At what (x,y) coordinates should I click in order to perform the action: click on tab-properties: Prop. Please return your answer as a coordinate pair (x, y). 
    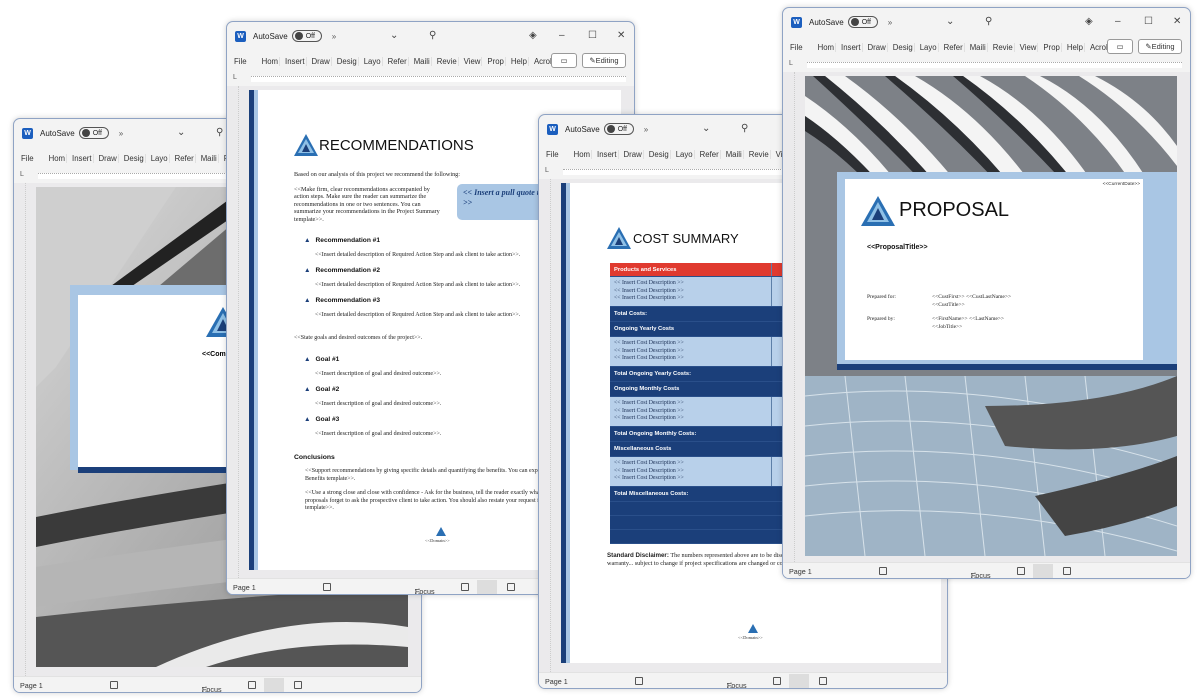
    Looking at the image, I should click on (1052, 47).